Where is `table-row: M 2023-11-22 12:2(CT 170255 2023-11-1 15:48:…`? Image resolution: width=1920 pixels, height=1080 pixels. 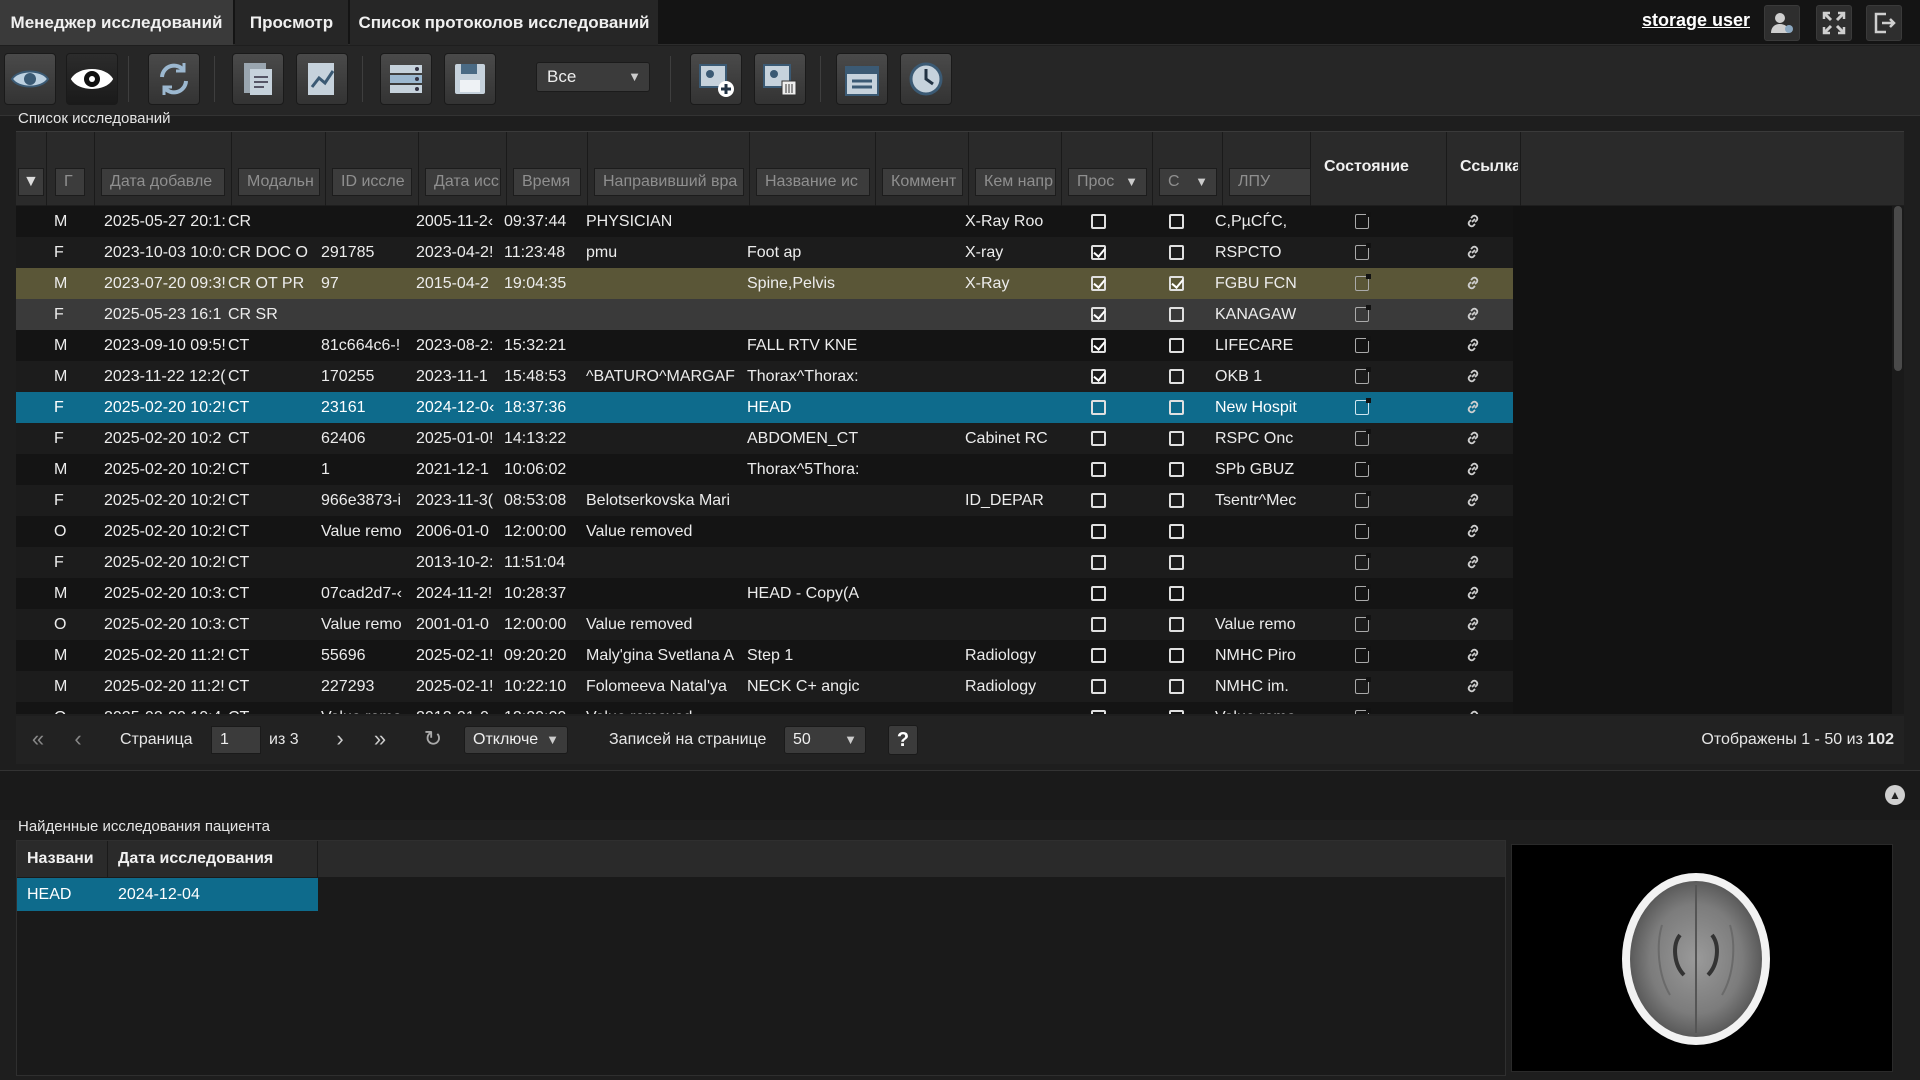
table-row: M 2023-11-22 12:2(CT 170255 2023-11-1 15:48:… is located at coordinates (764, 376).